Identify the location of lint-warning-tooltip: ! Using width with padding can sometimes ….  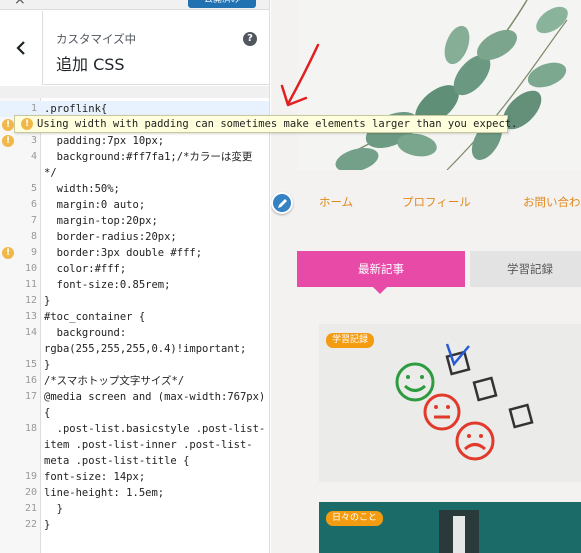
(265, 124).